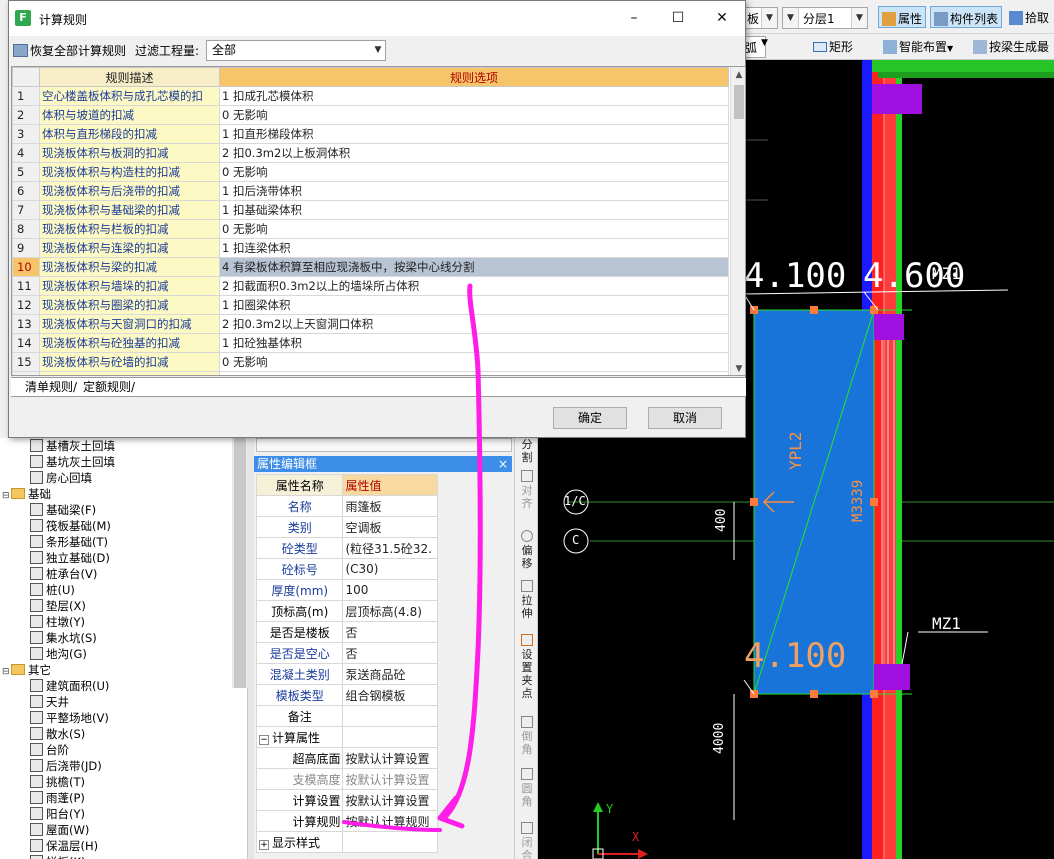 The height and width of the screenshot is (859, 1054). Describe the element at coordinates (57, 622) in the screenshot. I see `tree-item: 柱墩(Y)` at that location.